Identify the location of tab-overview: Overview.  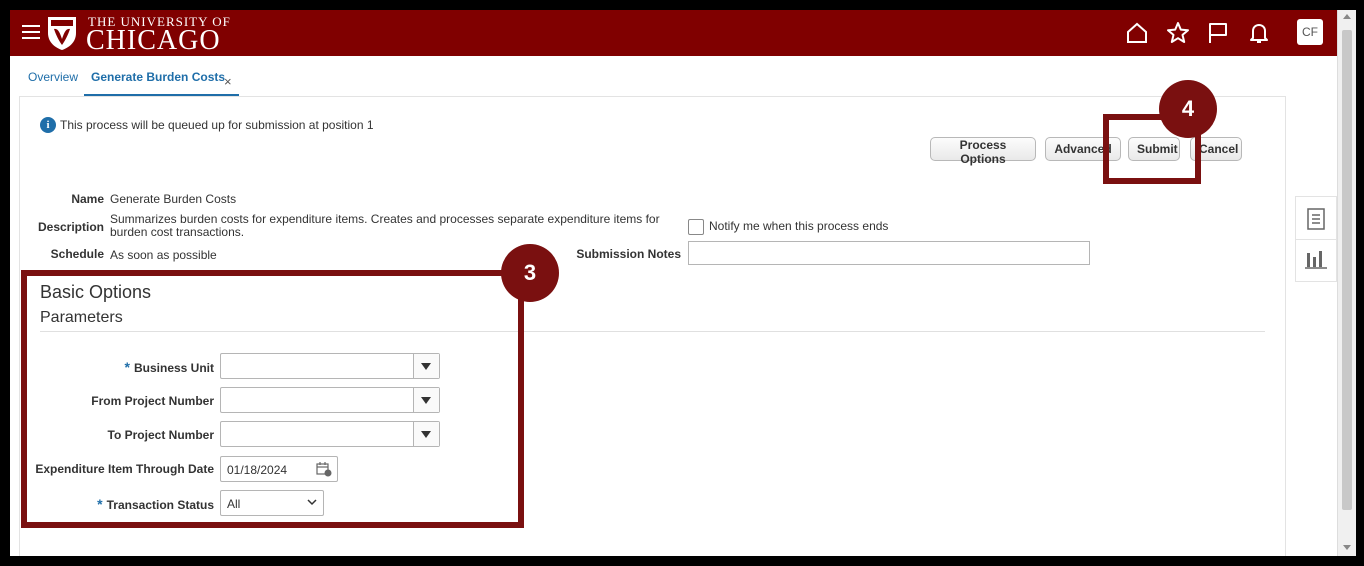
(53, 77).